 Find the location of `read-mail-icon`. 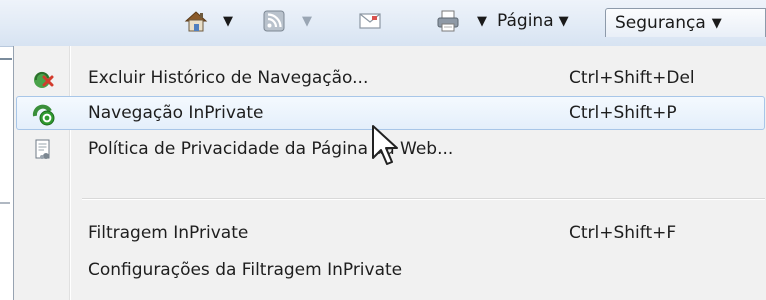

read-mail-icon is located at coordinates (370, 21).